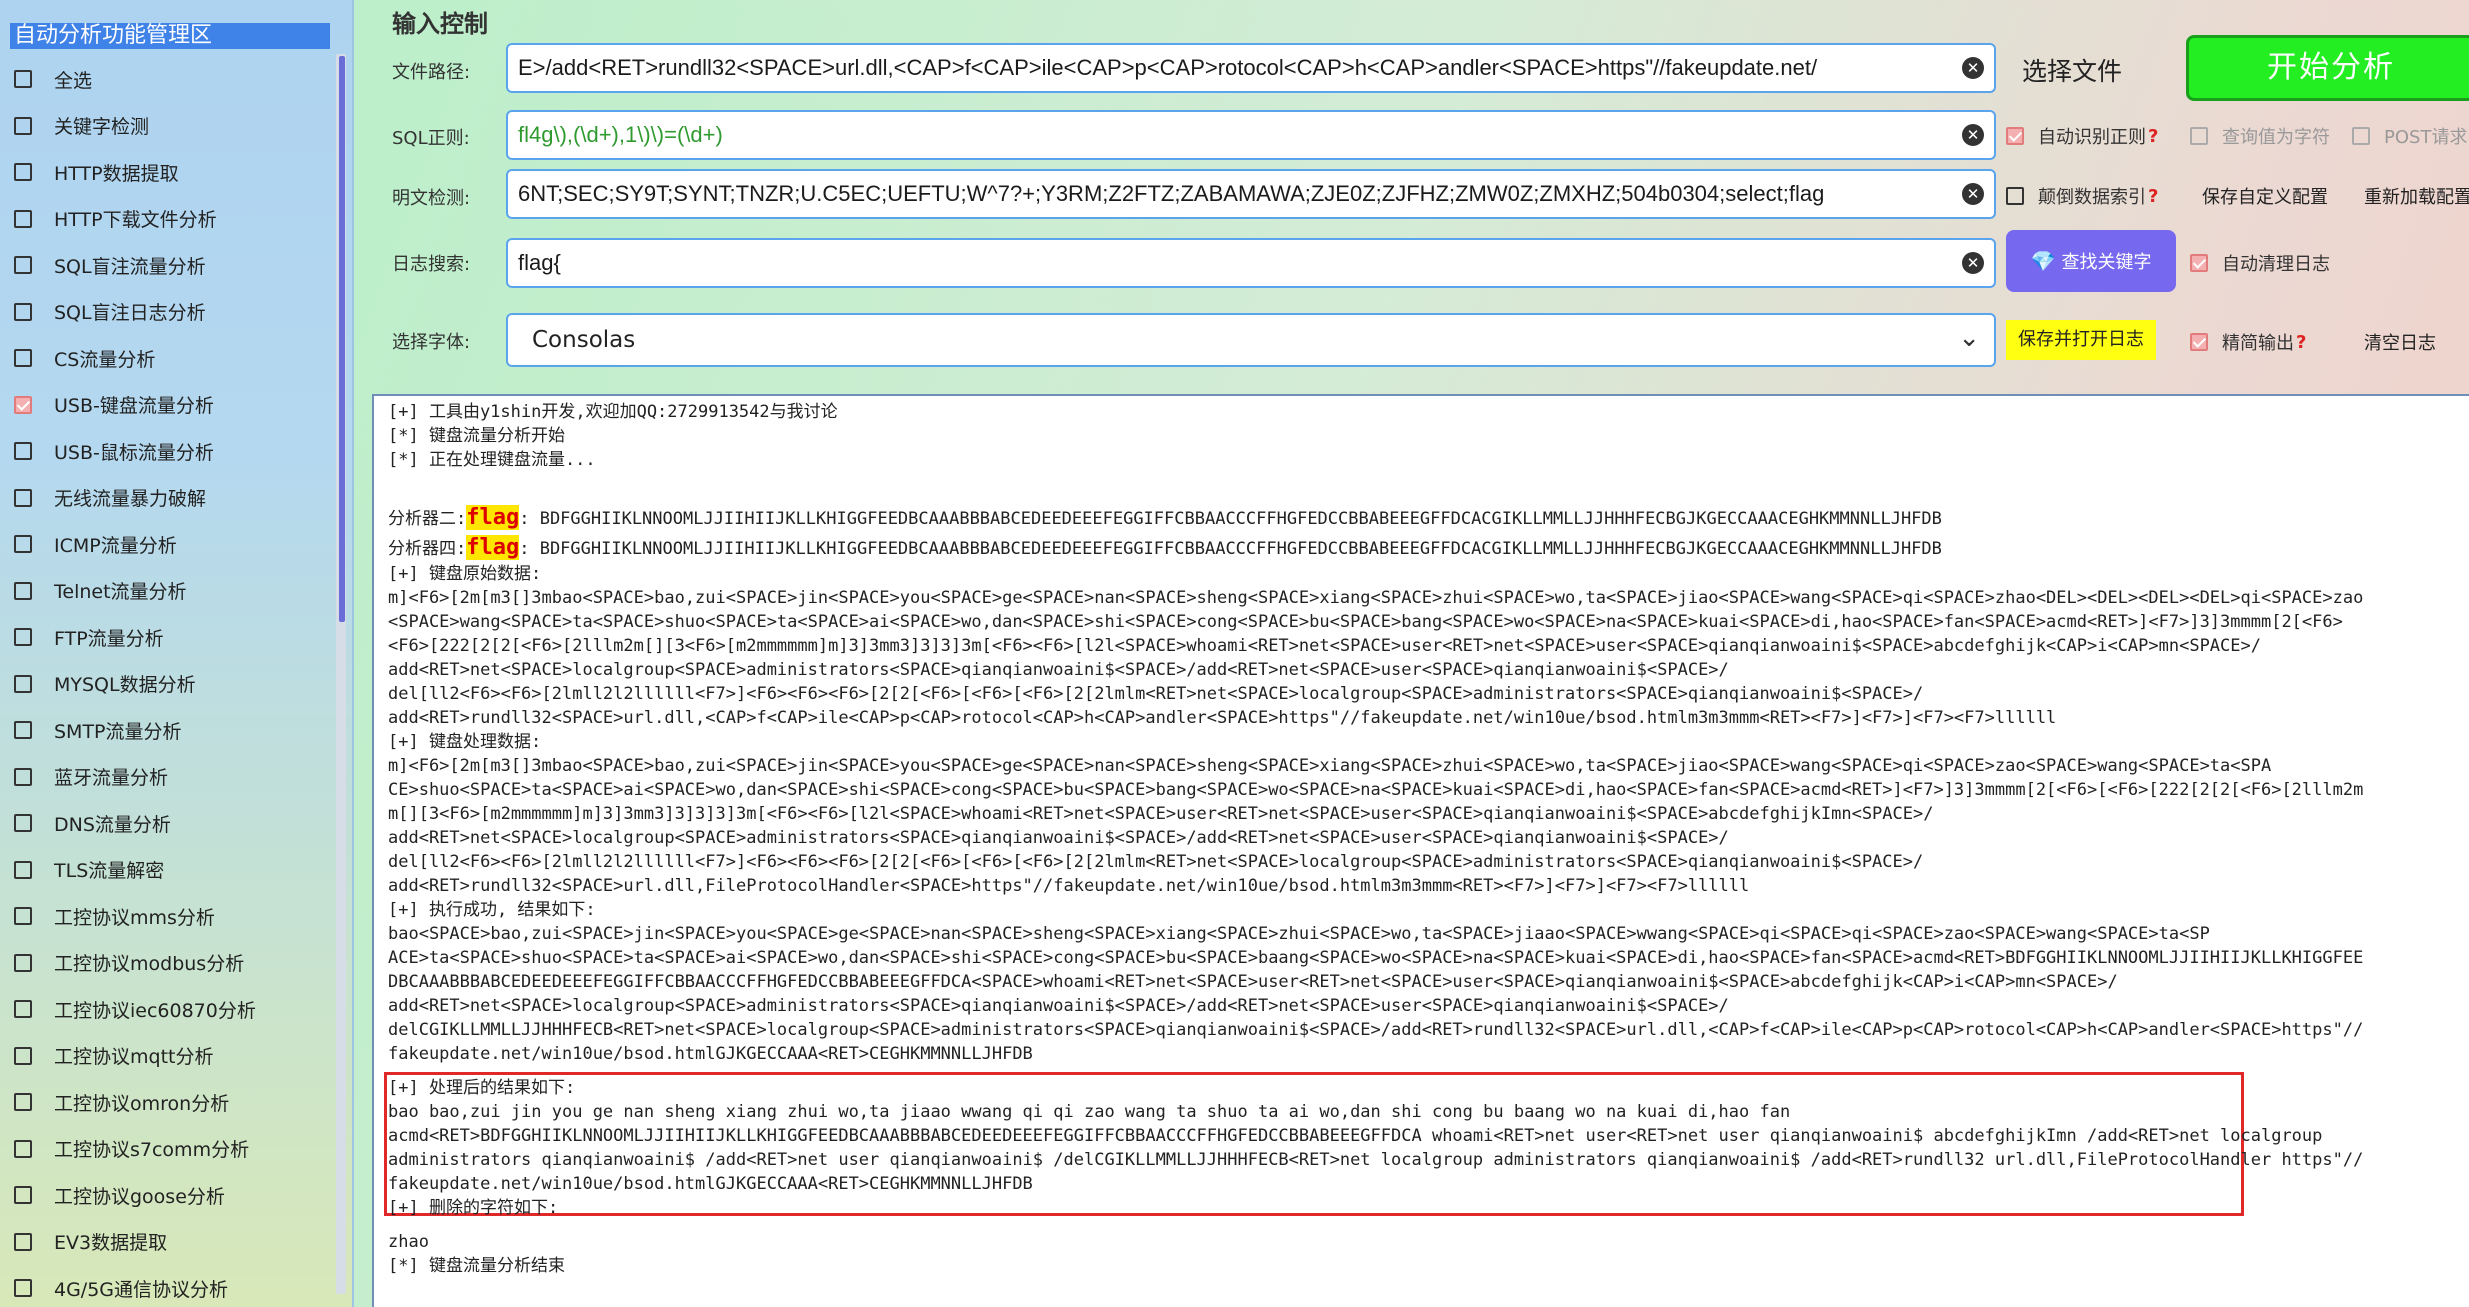 Image resolution: width=2469 pixels, height=1307 pixels. Describe the element at coordinates (613, 412) in the screenshot. I see `log-line: [+] 工具由y1shin开发,欢迎加QQ:2729913542与我讨论` at that location.